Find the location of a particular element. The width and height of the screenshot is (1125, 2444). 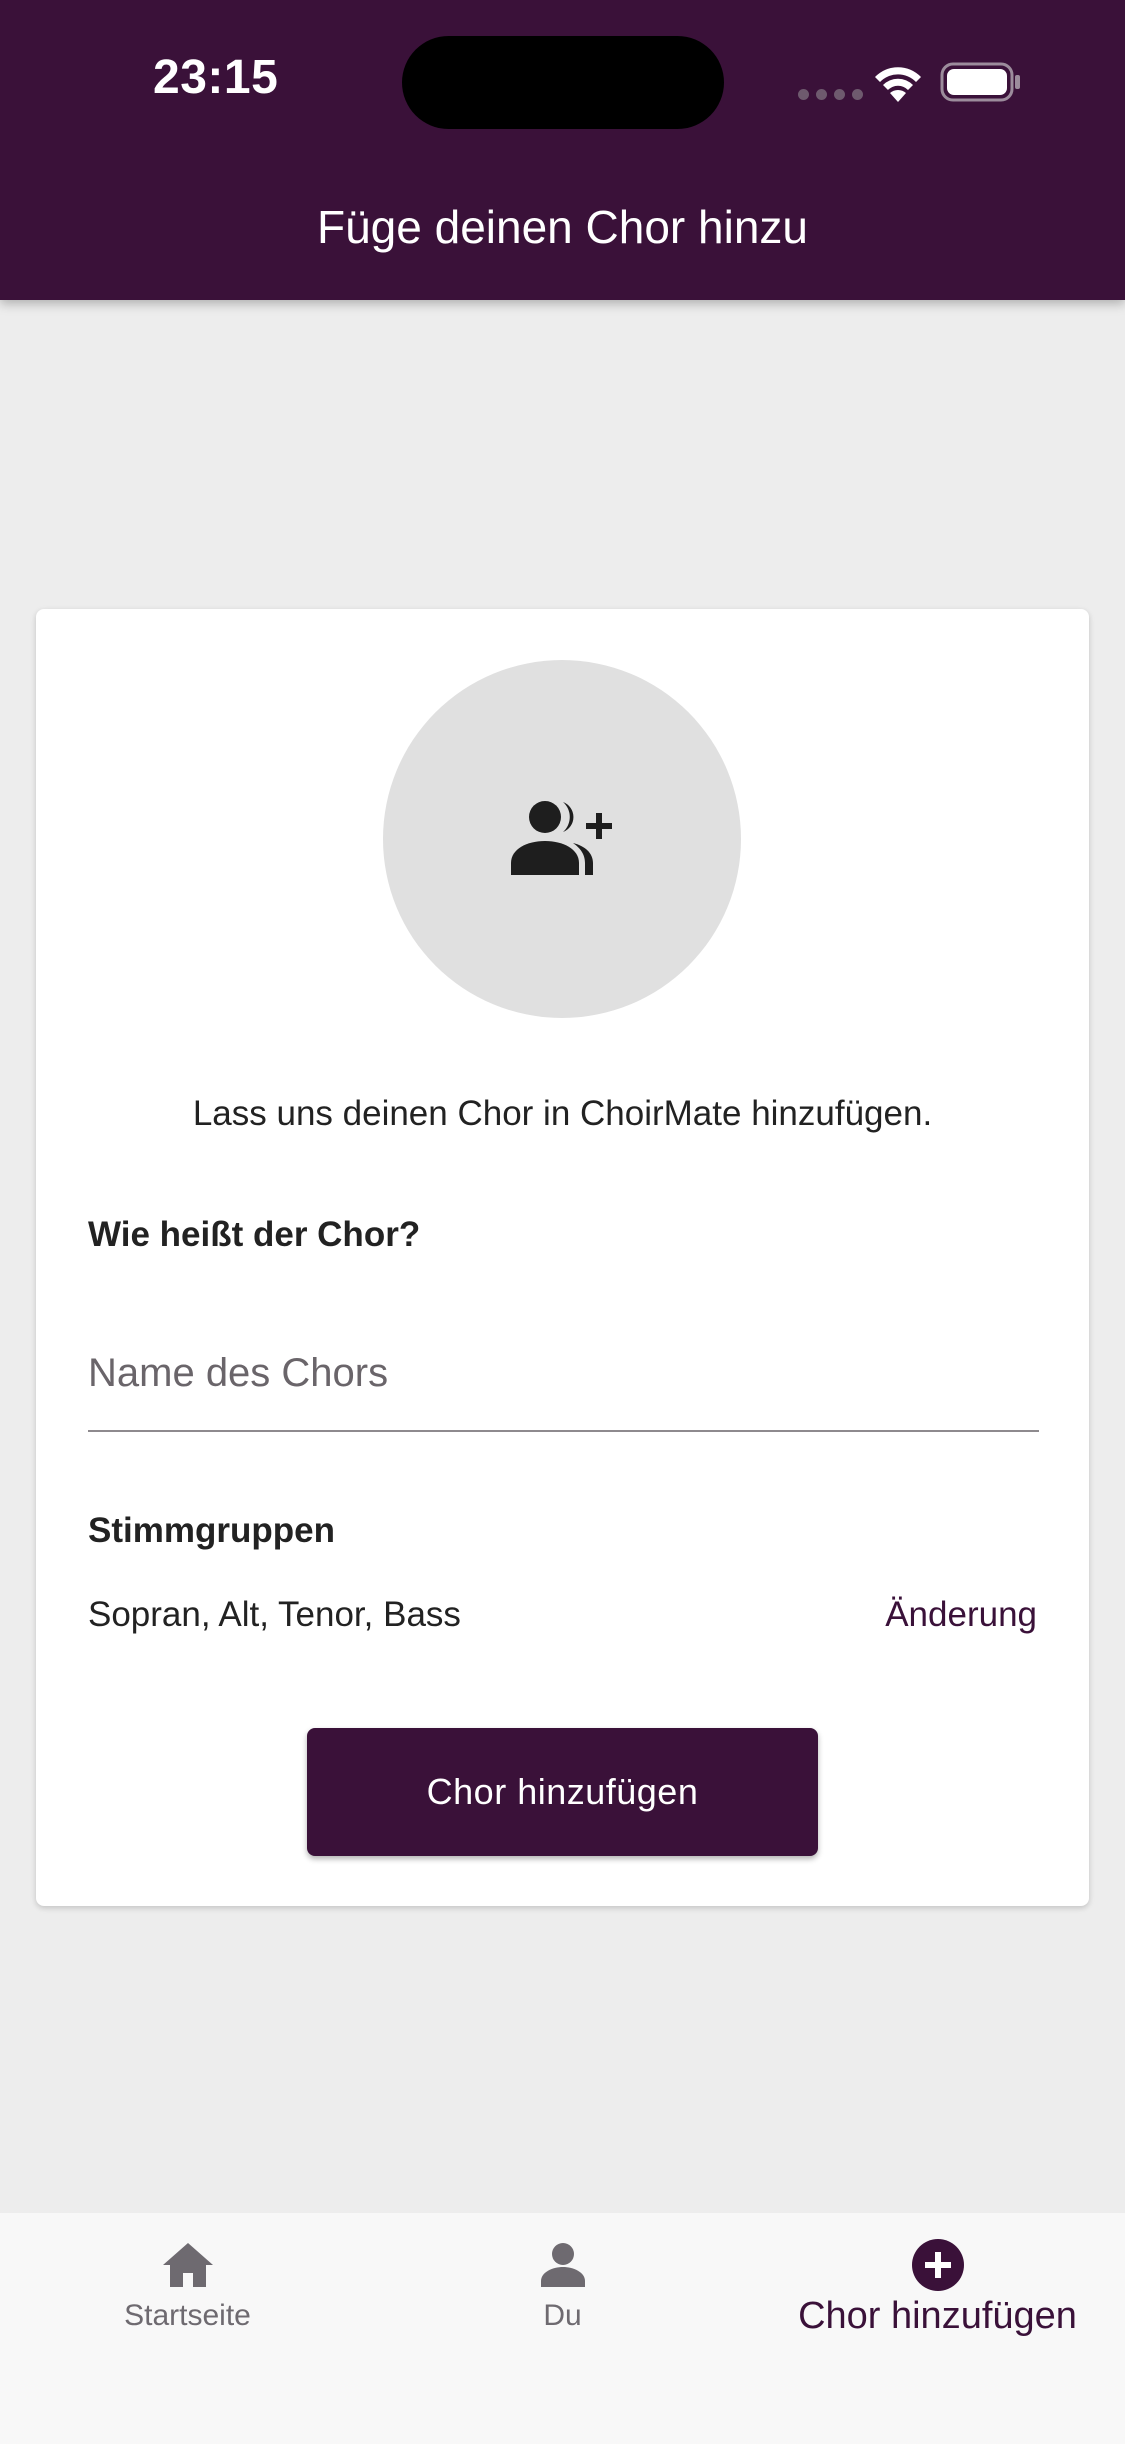

nav-item-profile: Du is located at coordinates (562, 2303).